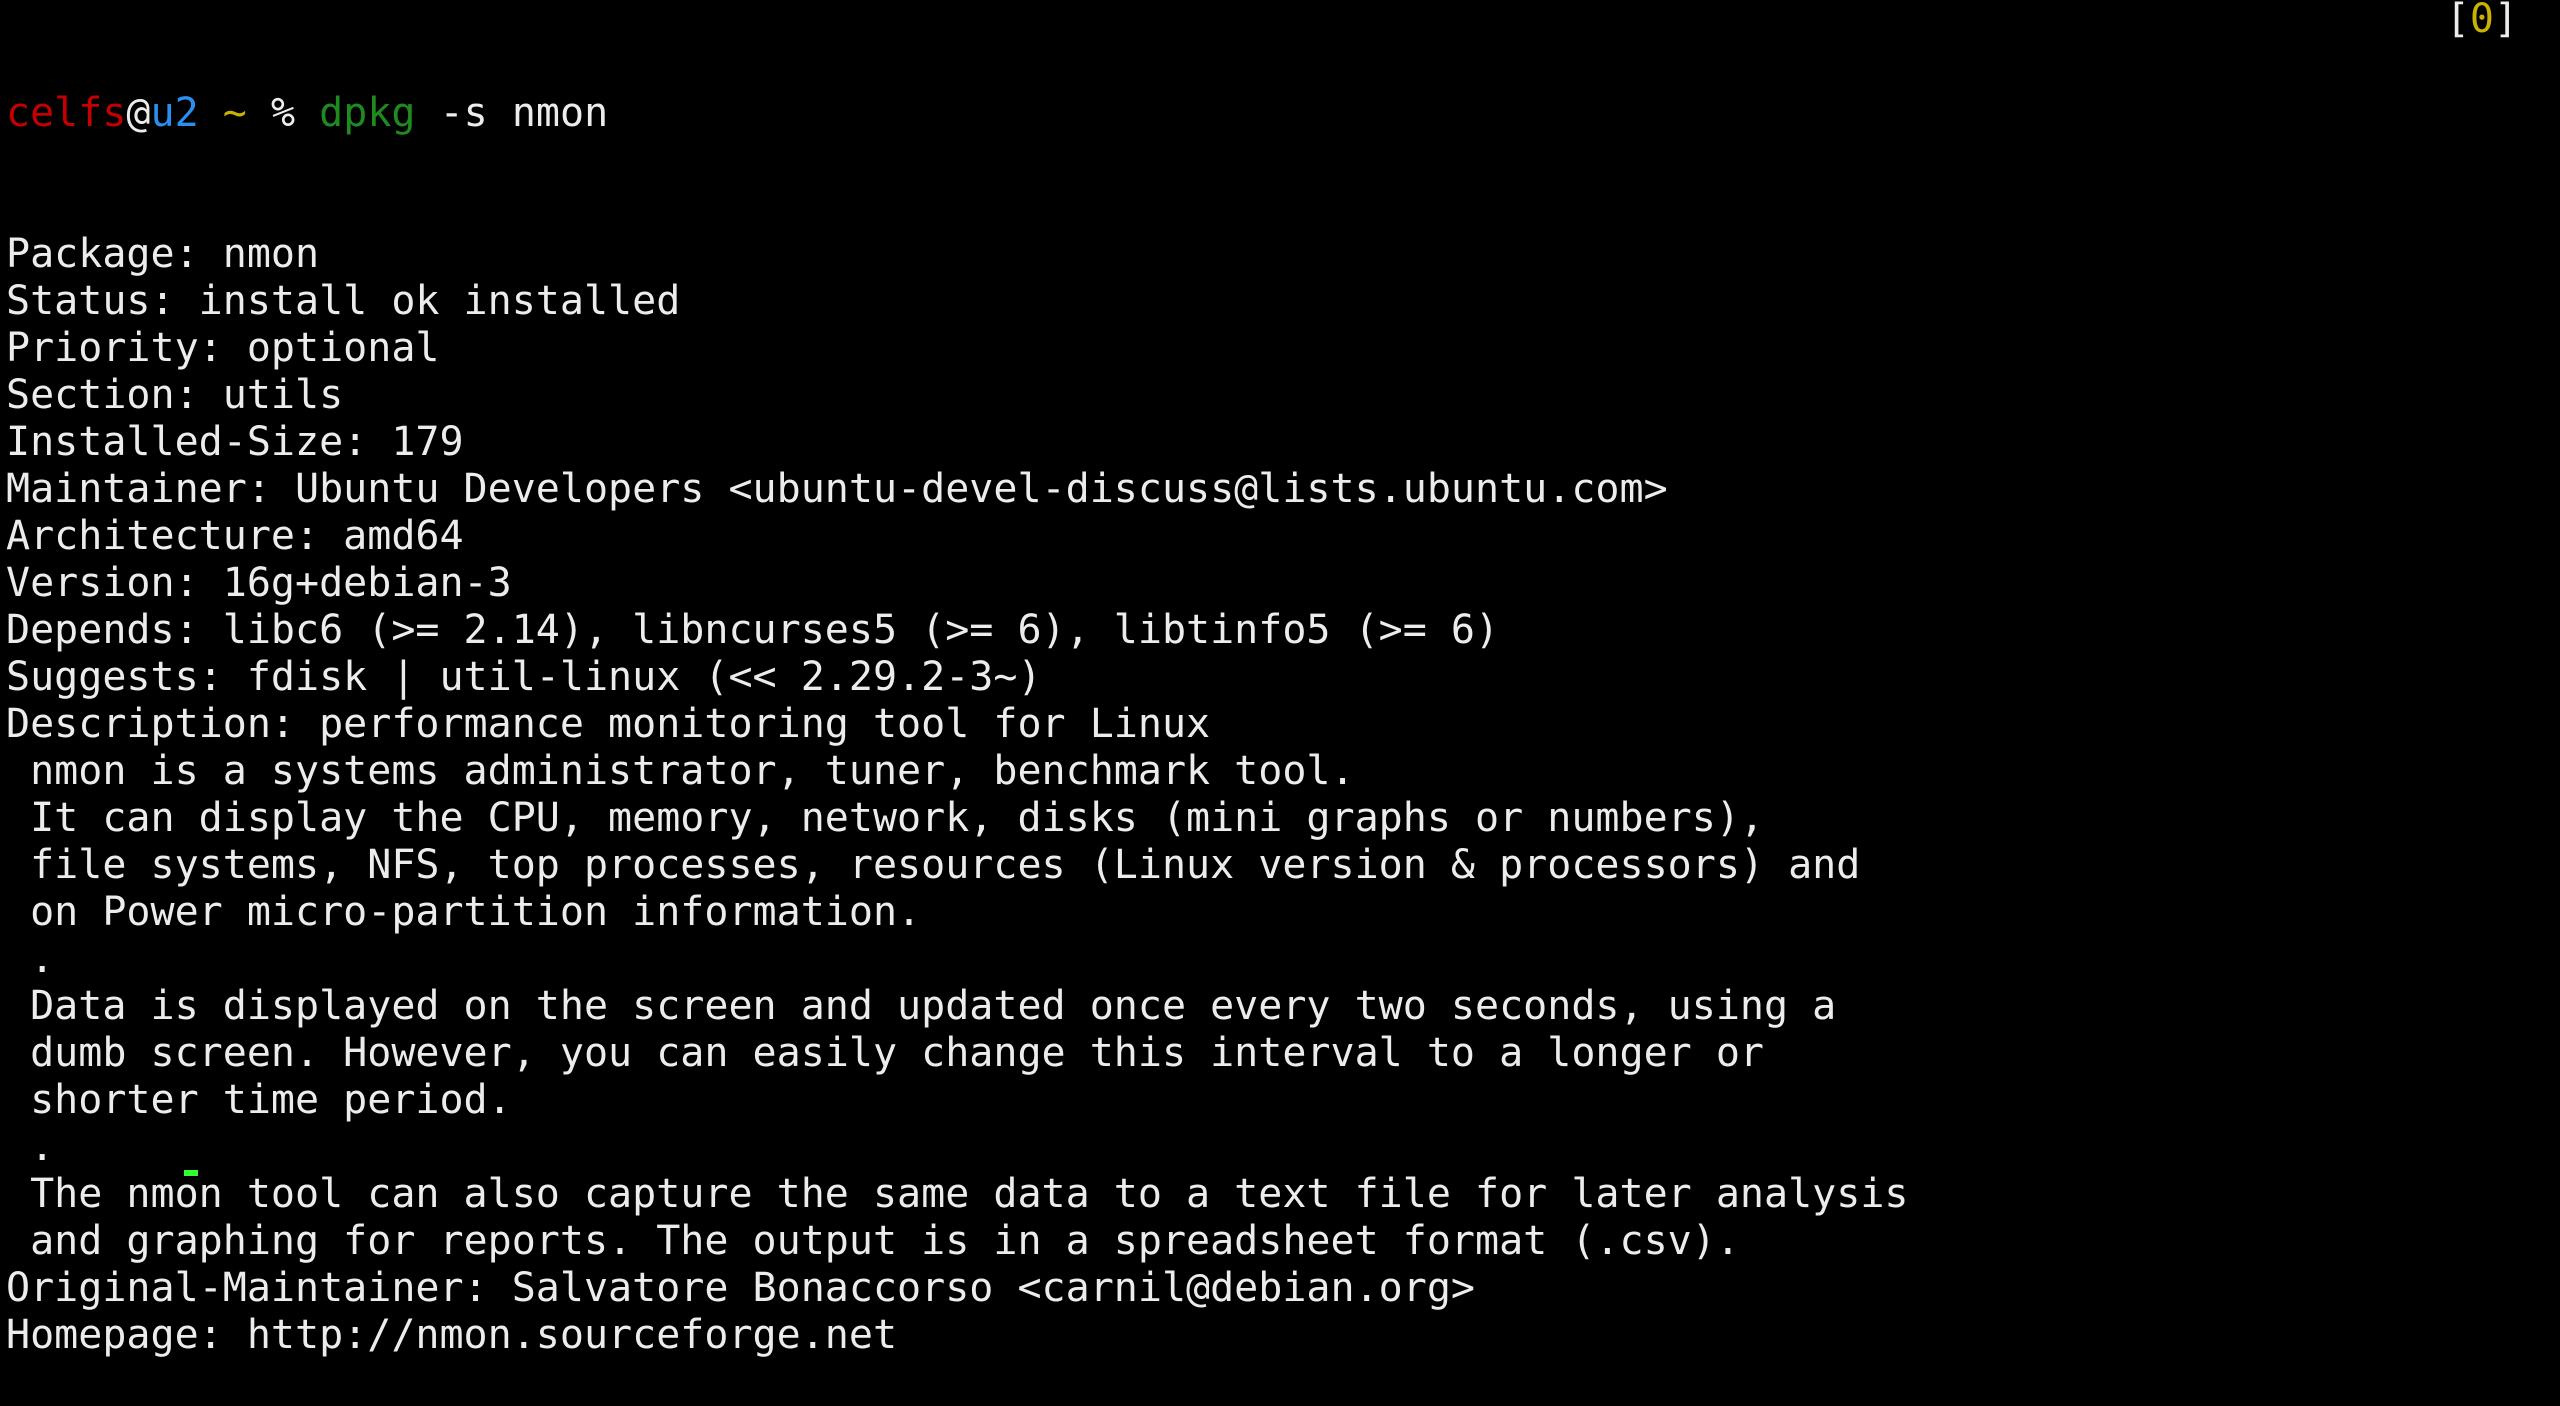 The image size is (2560, 1406). I want to click on prompt-host: u2, so click(174, 113).